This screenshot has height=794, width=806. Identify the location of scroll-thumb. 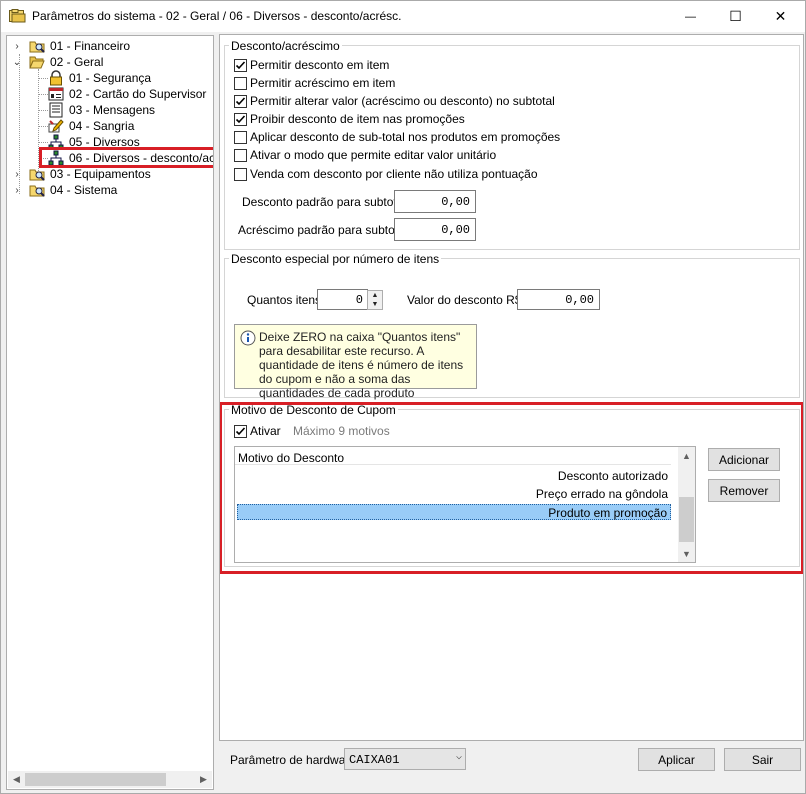
(95, 779).